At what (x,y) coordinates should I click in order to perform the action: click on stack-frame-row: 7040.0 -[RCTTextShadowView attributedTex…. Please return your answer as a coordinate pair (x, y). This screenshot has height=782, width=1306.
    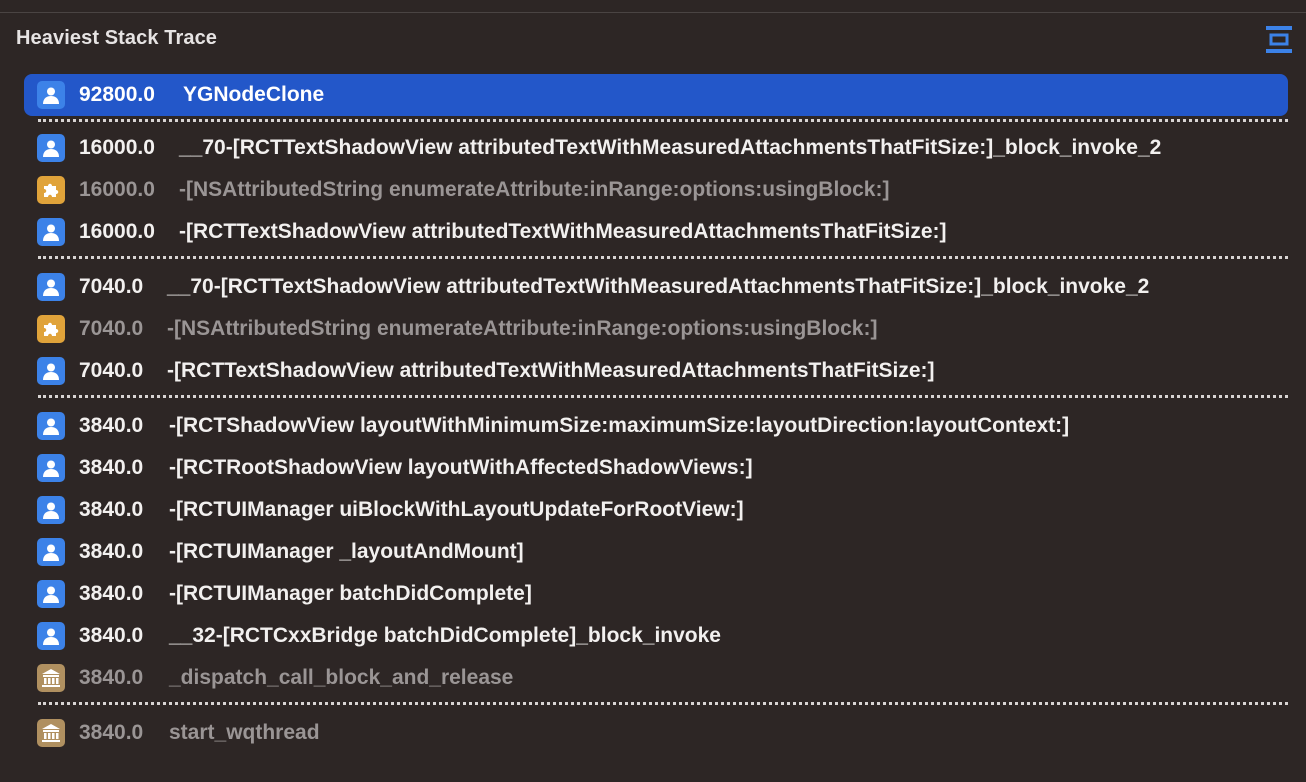
    Looking at the image, I should click on (656, 371).